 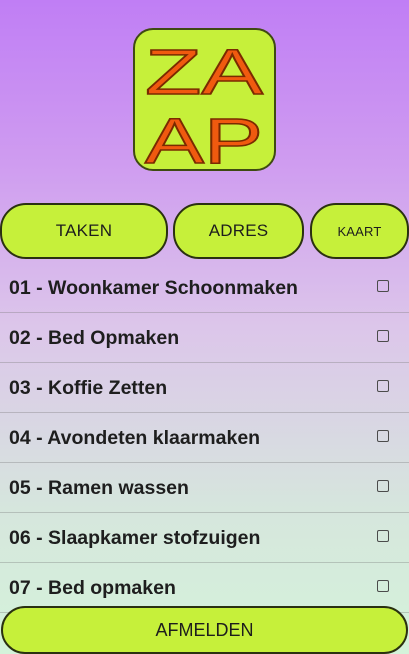 I want to click on logo-line-1: ZA, so click(x=204, y=72).